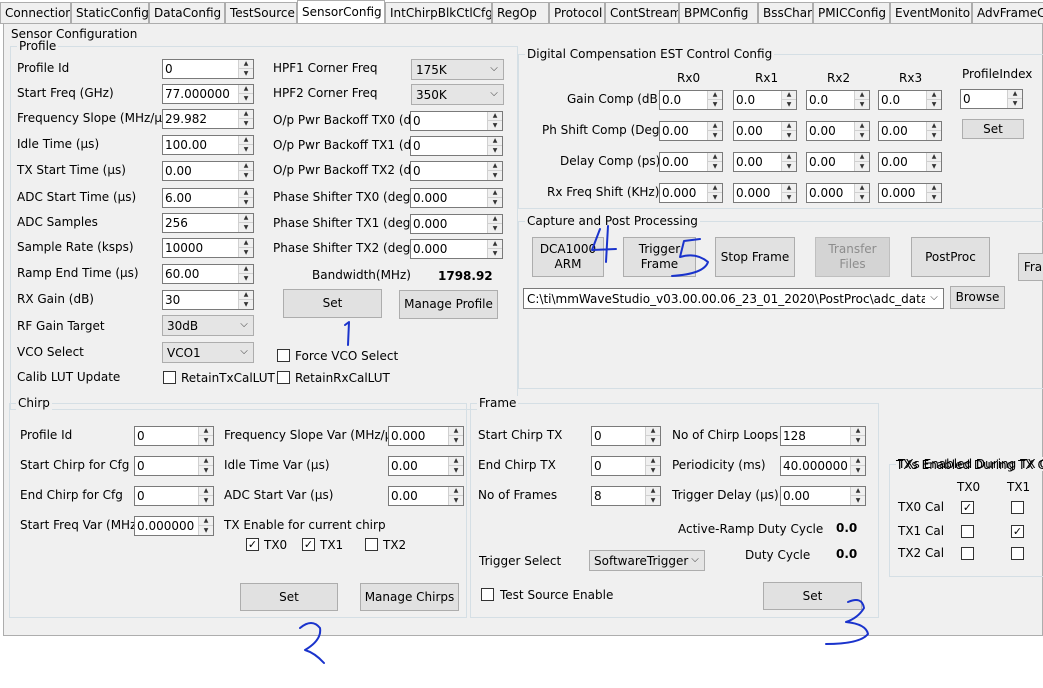  Describe the element at coordinates (1030, 267) in the screenshot. I see `frame-button-partial: Fra` at that location.